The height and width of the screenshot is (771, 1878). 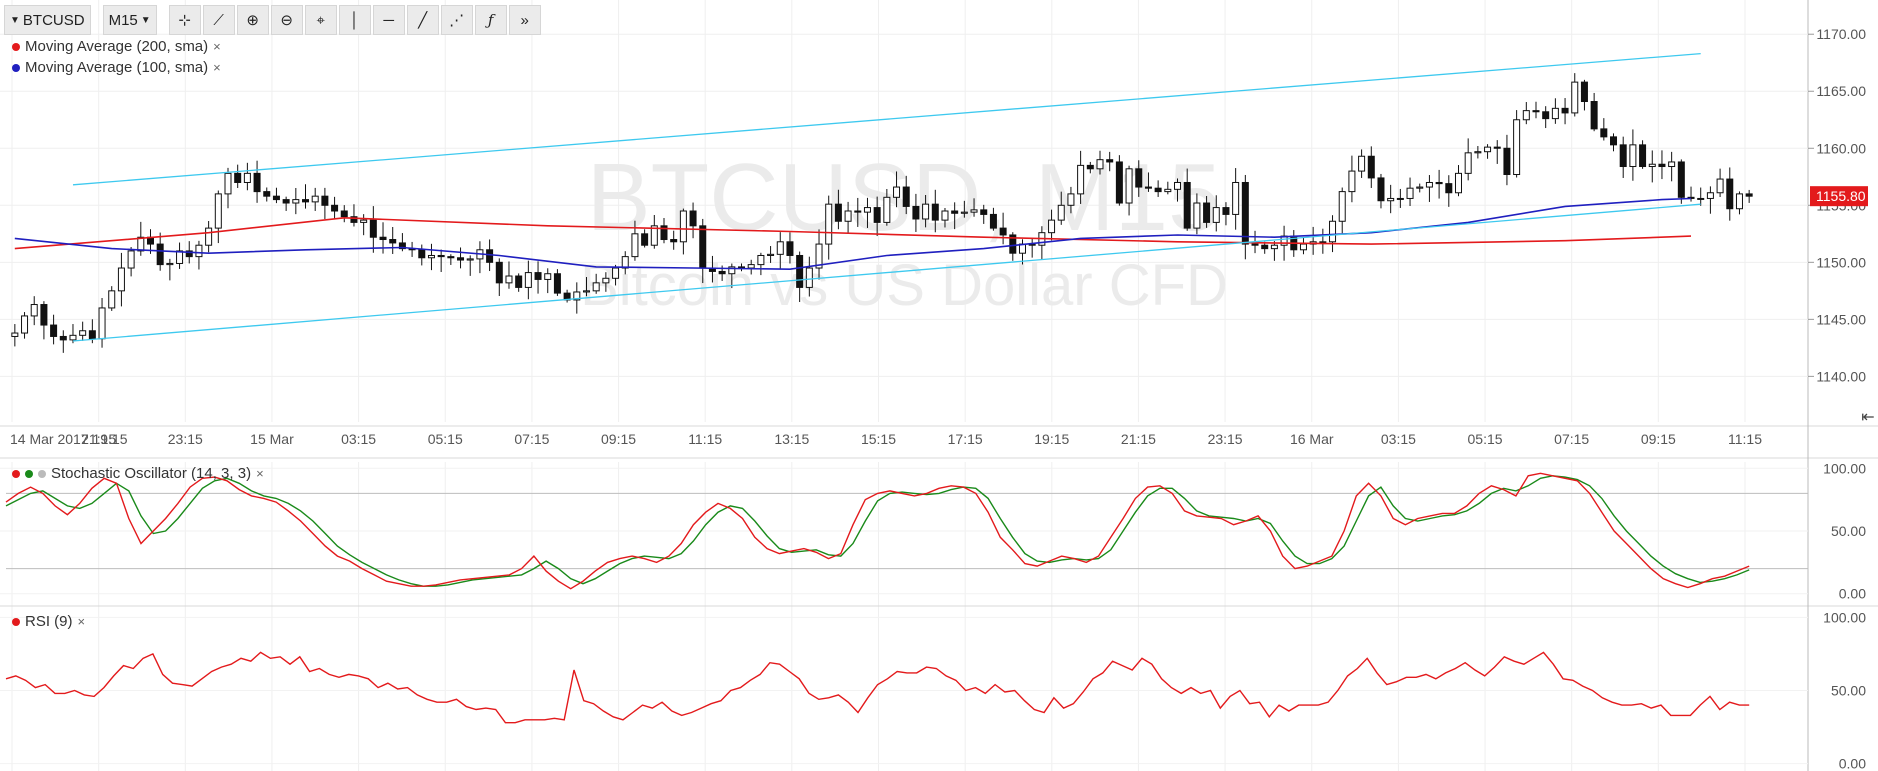 What do you see at coordinates (1841, 262) in the screenshot?
I see `y-tick-label: 1150.00` at bounding box center [1841, 262].